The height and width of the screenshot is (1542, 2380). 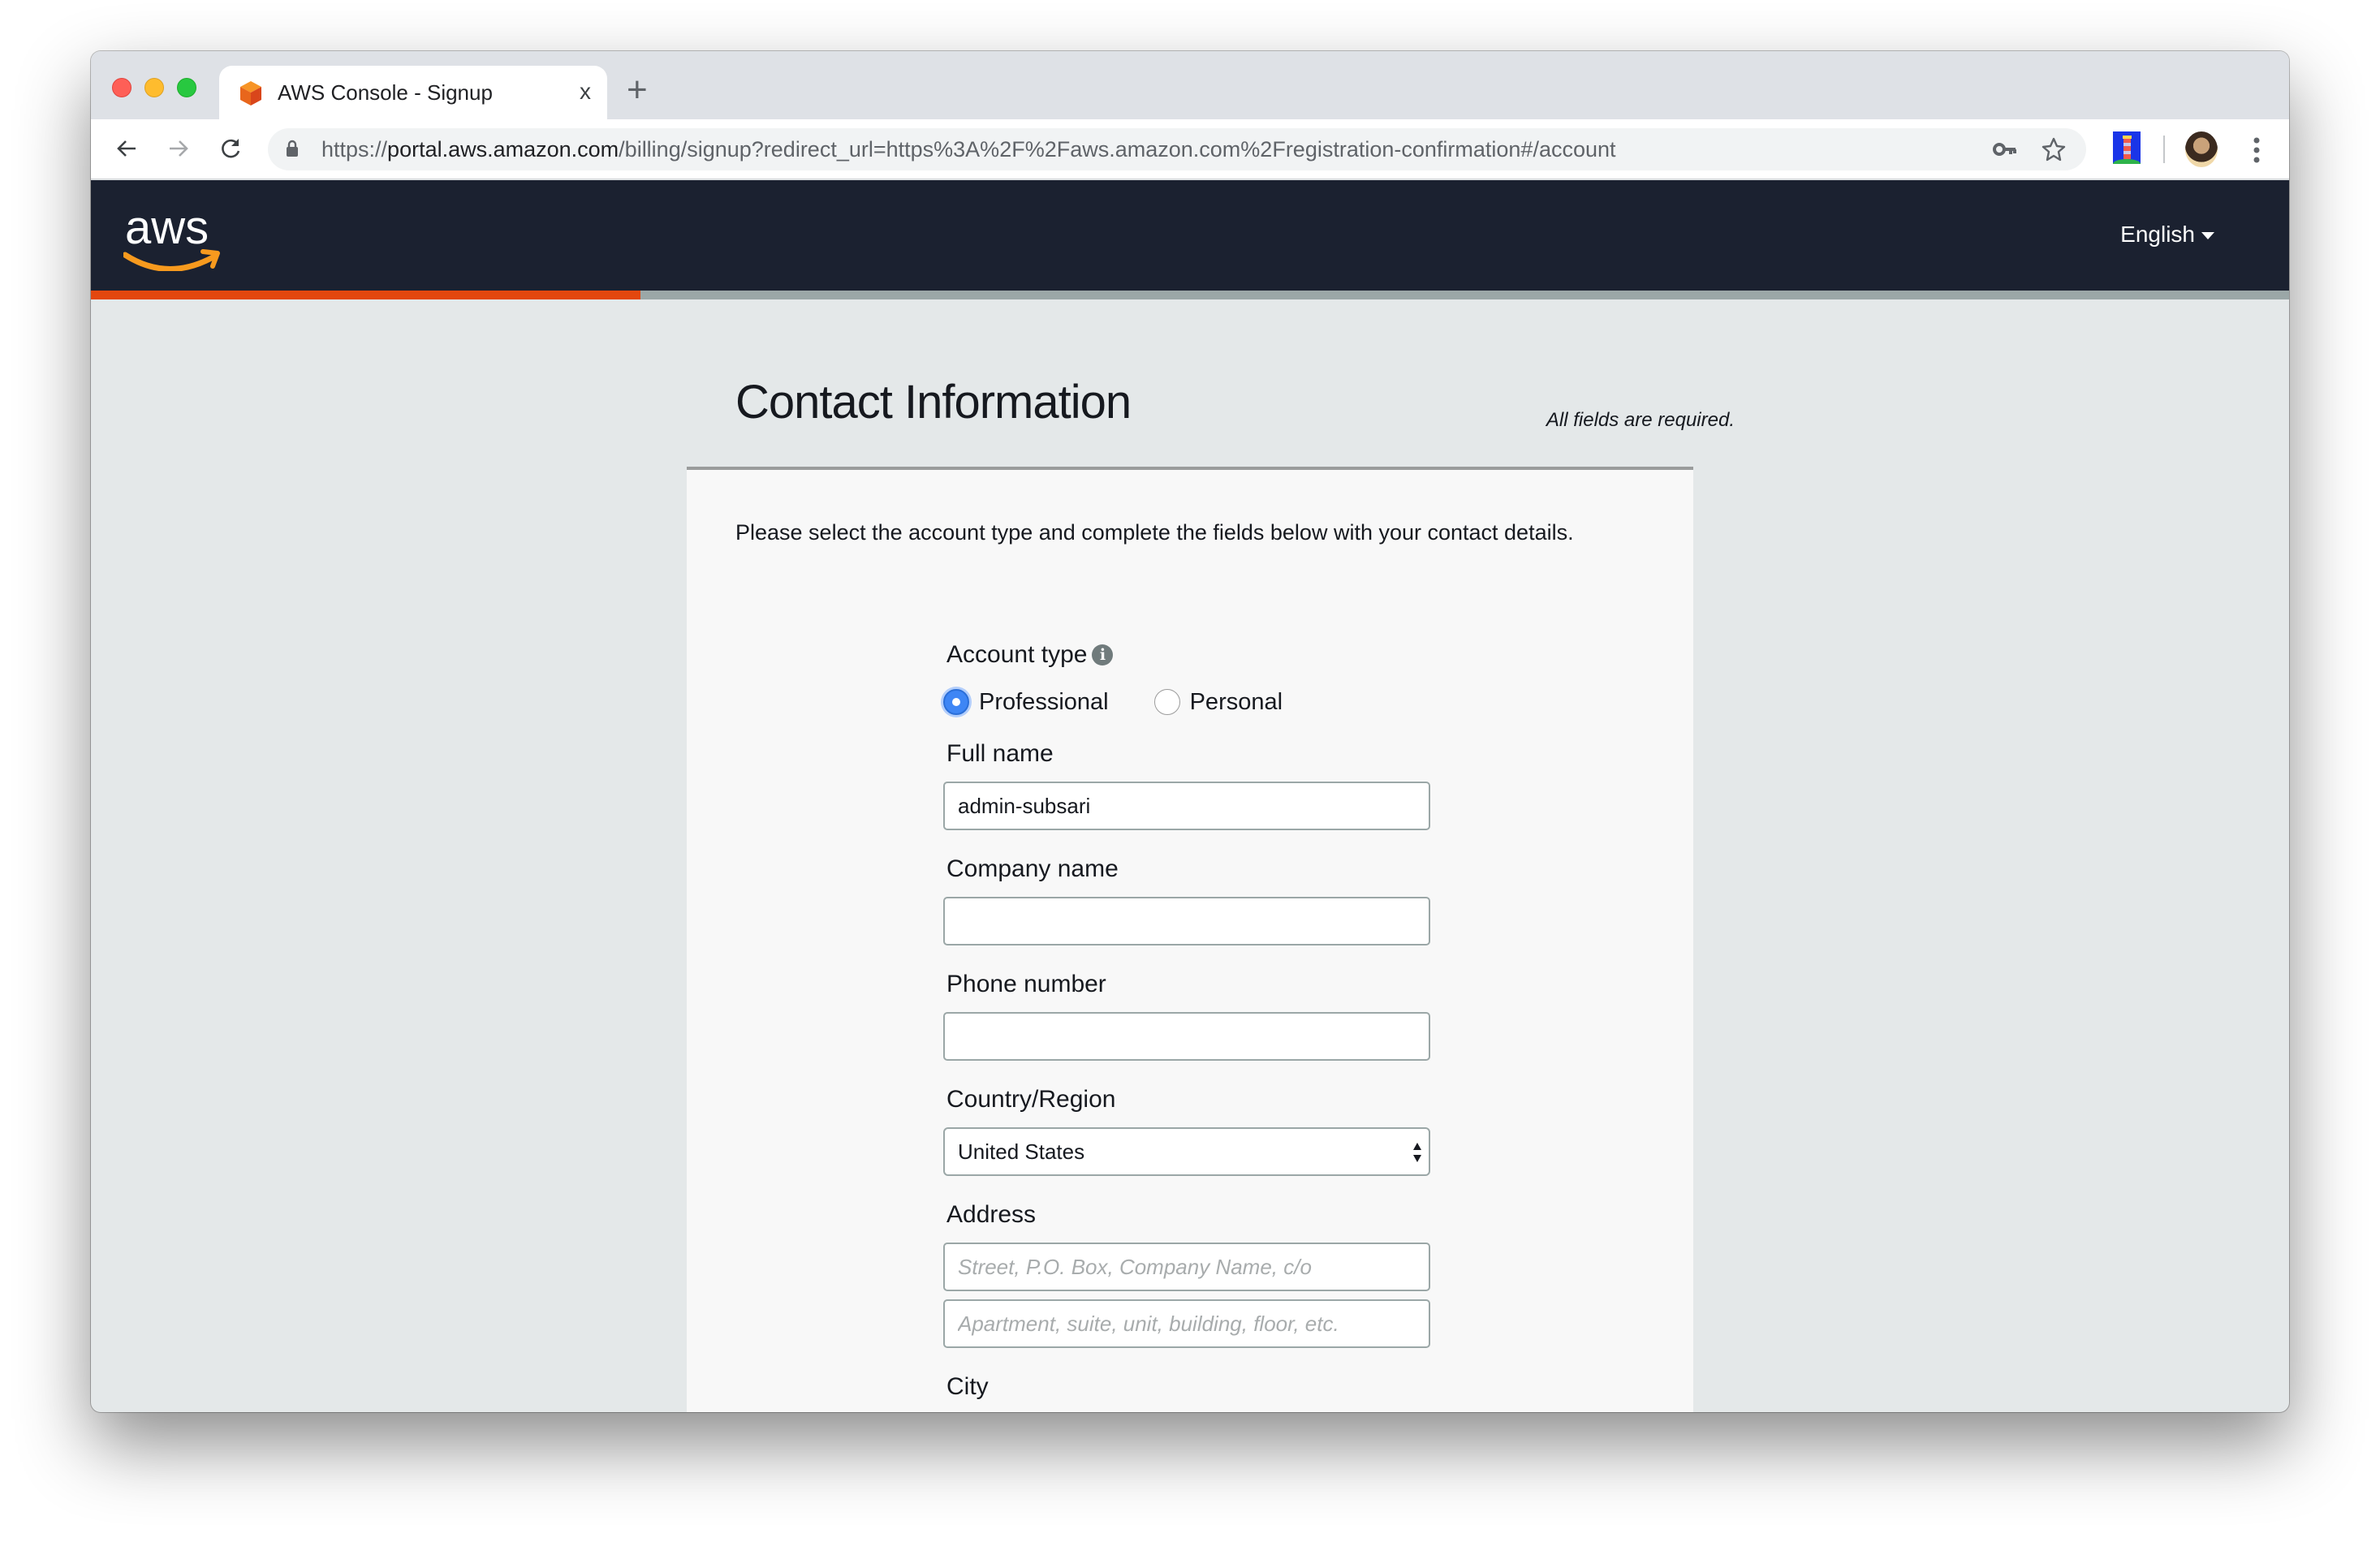 I want to click on phone-number-label: Phone number, so click(x=1026, y=984).